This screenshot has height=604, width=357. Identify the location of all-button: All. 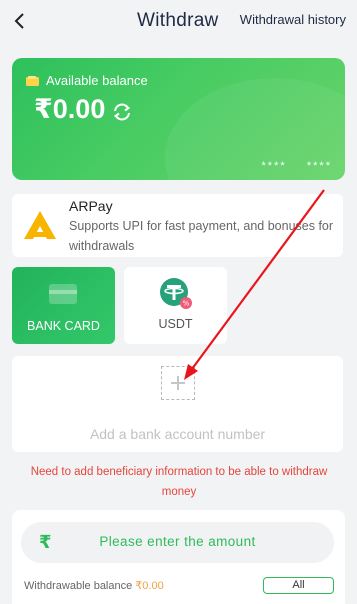
(298, 585).